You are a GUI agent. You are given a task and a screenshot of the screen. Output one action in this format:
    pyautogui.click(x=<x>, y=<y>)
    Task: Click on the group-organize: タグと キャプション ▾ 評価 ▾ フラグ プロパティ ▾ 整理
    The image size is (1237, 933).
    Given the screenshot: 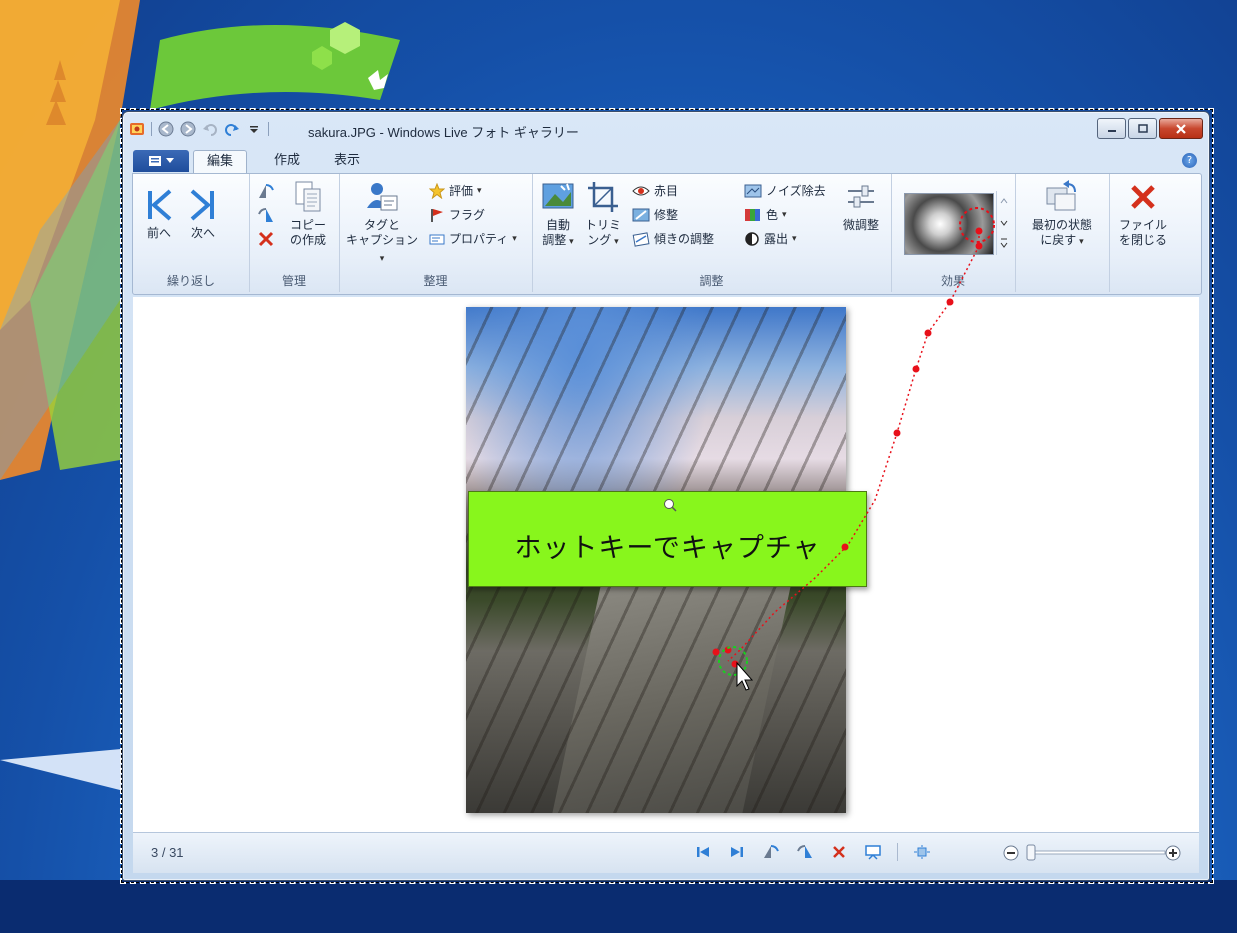 What is the action you would take?
    pyautogui.click(x=436, y=233)
    